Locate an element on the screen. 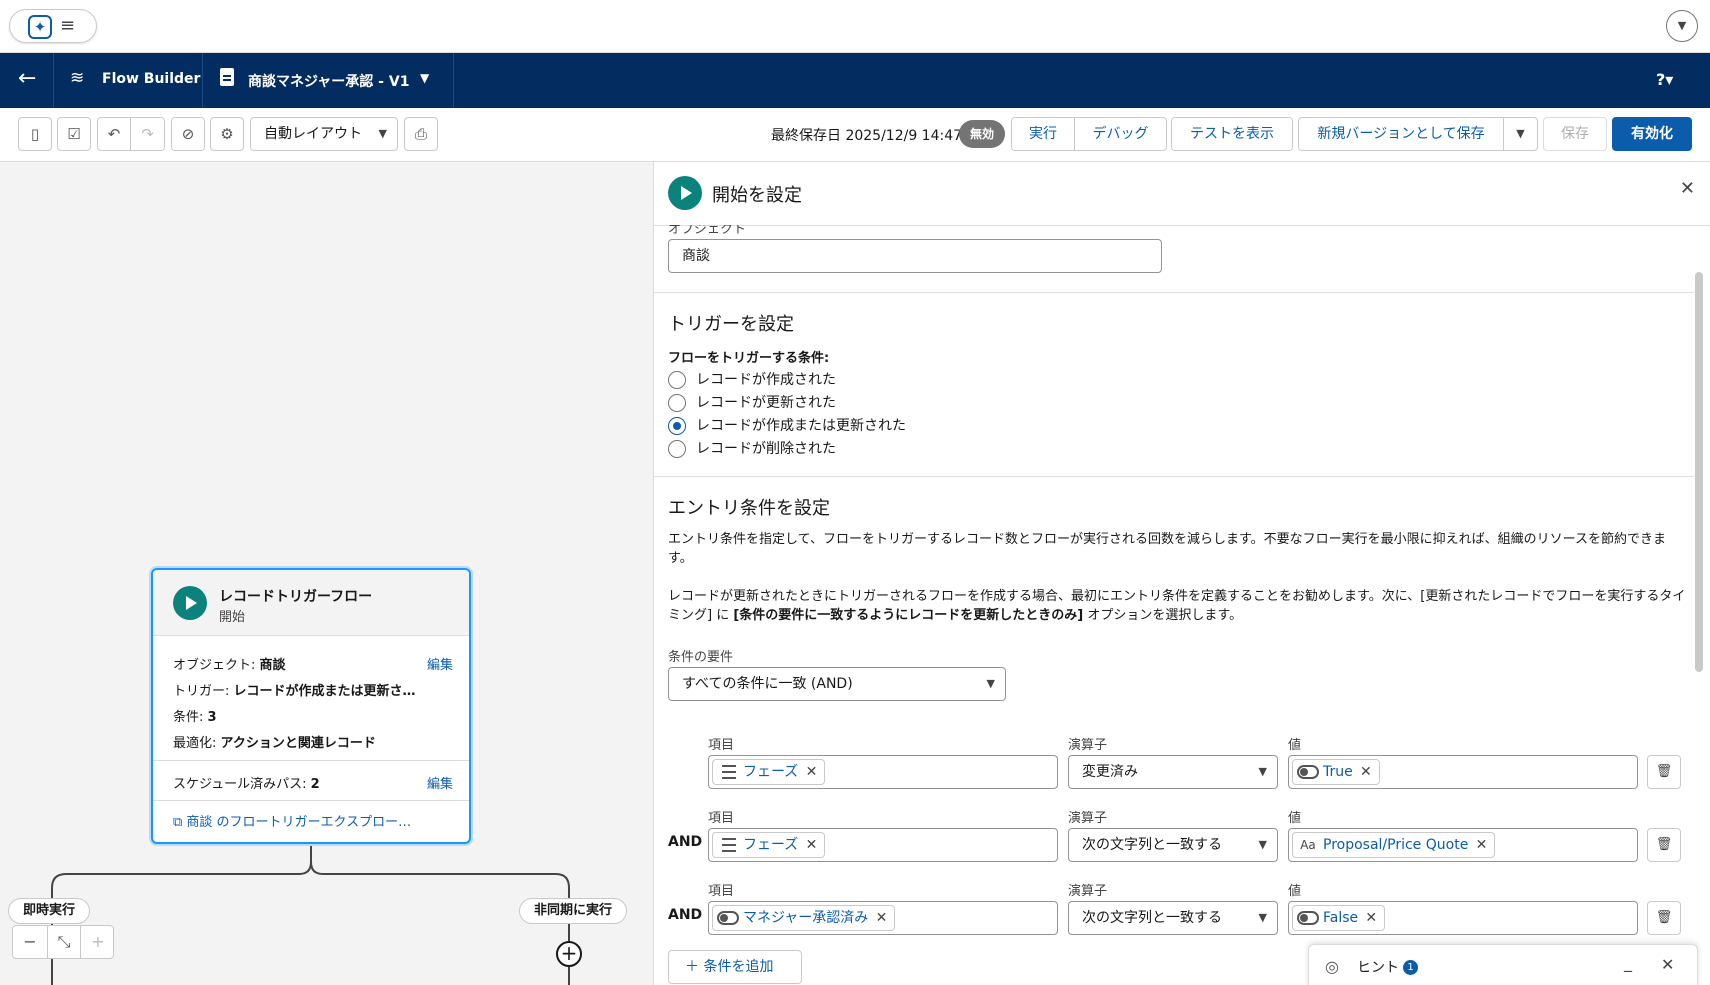 The height and width of the screenshot is (985, 1710). field-chip: マネジャー承認済み ✕ is located at coordinates (804, 918).